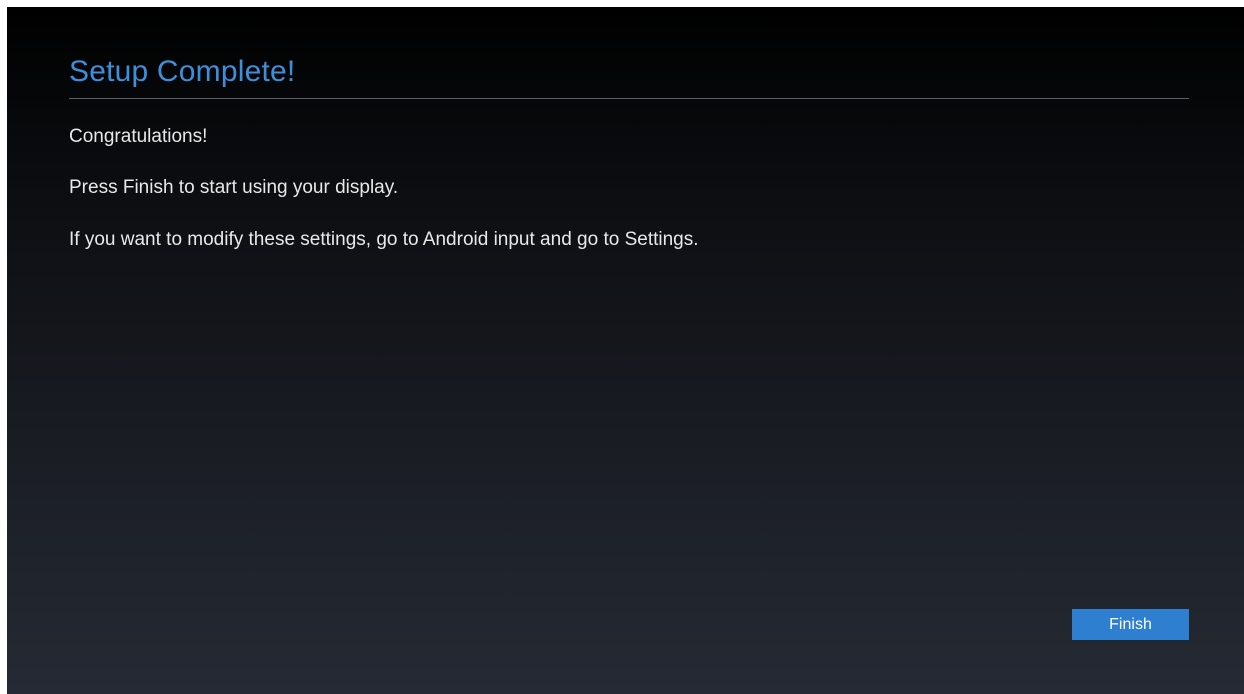  What do you see at coordinates (138, 136) in the screenshot?
I see `congratulations-text: Congratulations!` at bounding box center [138, 136].